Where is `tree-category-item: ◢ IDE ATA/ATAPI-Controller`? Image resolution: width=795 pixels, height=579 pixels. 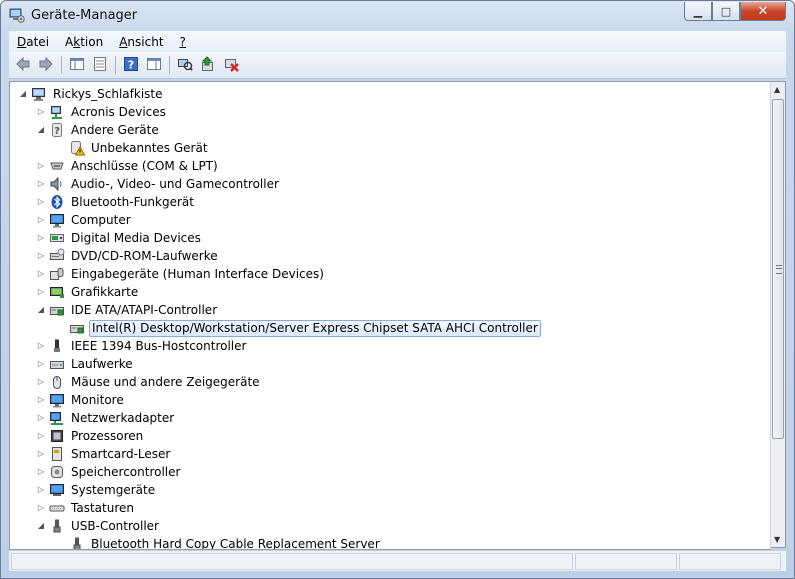
tree-category-item: ◢ IDE ATA/ATAPI-Controller is located at coordinates (127, 310).